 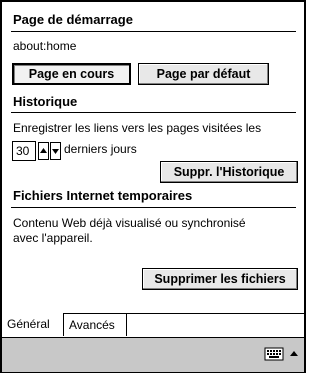 What do you see at coordinates (92, 325) in the screenshot?
I see `tab-advanced-label: Avancés` at bounding box center [92, 325].